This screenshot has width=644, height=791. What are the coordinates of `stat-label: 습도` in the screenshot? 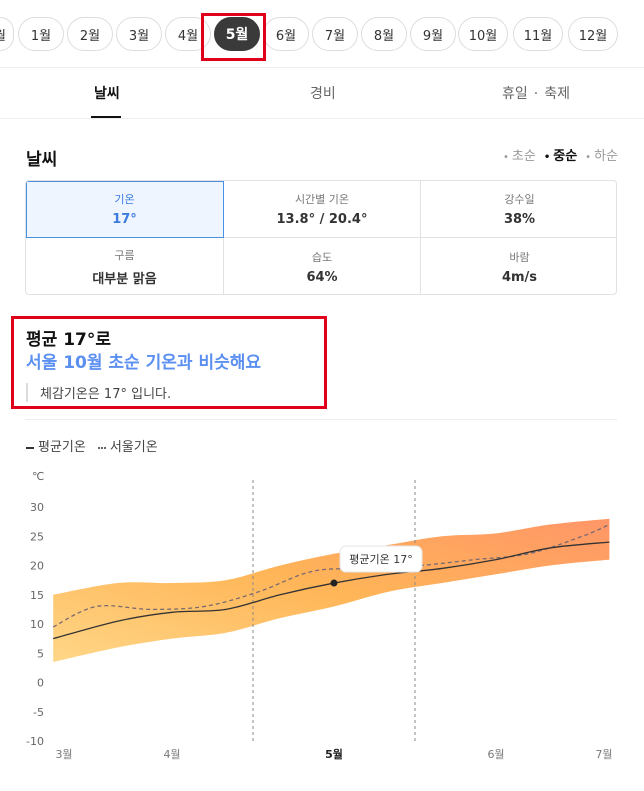 It's located at (322, 257).